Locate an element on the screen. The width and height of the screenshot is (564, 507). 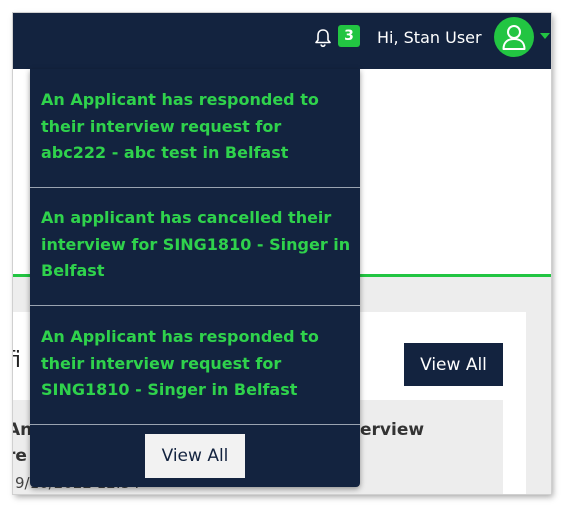
notification-line: abc222 - abc test in Belfast is located at coordinates (165, 152).